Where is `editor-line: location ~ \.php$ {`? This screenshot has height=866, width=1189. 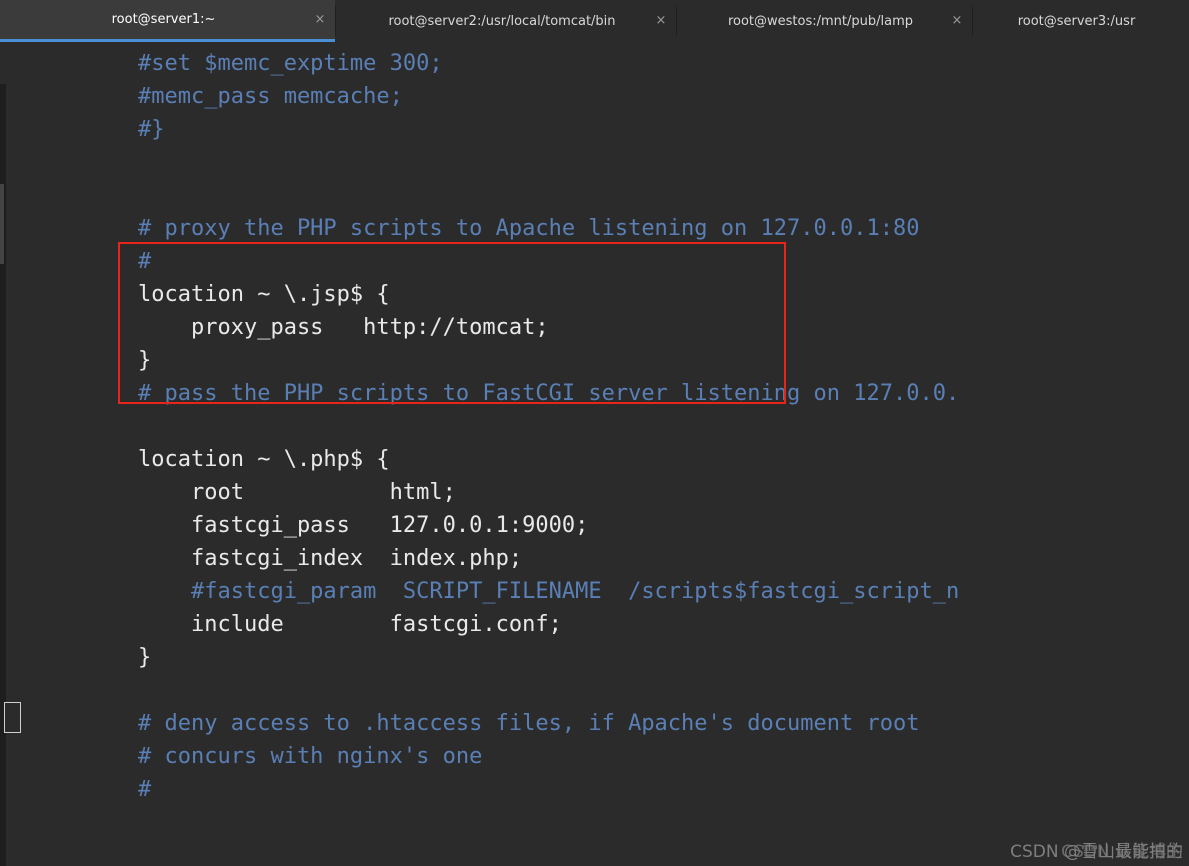
editor-line: location ~ \.php$ { is located at coordinates (264, 459).